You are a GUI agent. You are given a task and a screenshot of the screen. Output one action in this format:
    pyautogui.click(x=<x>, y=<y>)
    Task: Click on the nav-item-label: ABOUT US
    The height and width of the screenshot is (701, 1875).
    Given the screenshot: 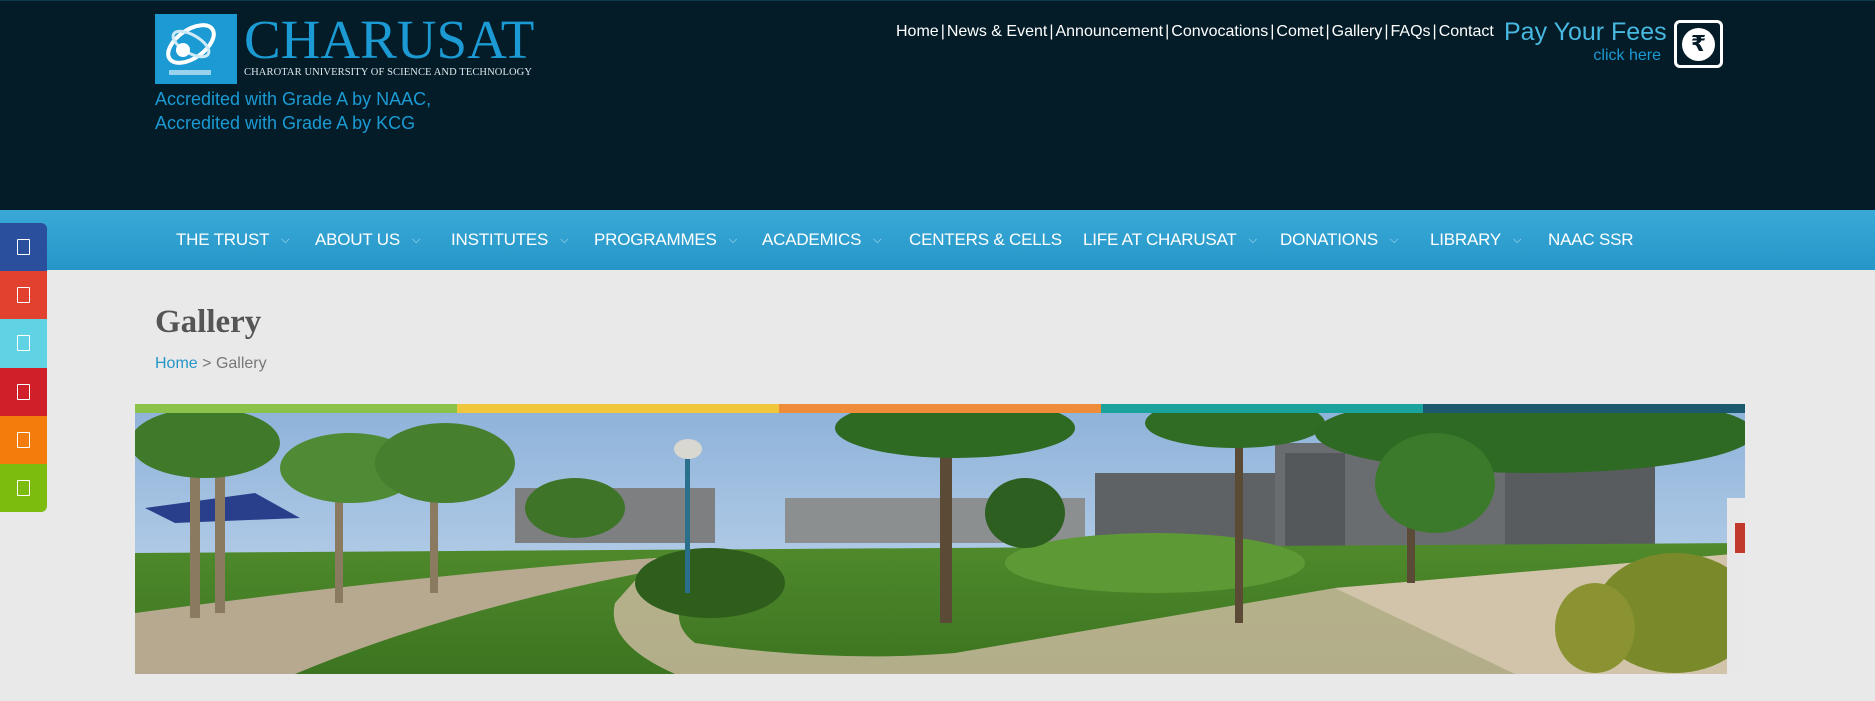 What is the action you would take?
    pyautogui.click(x=357, y=239)
    